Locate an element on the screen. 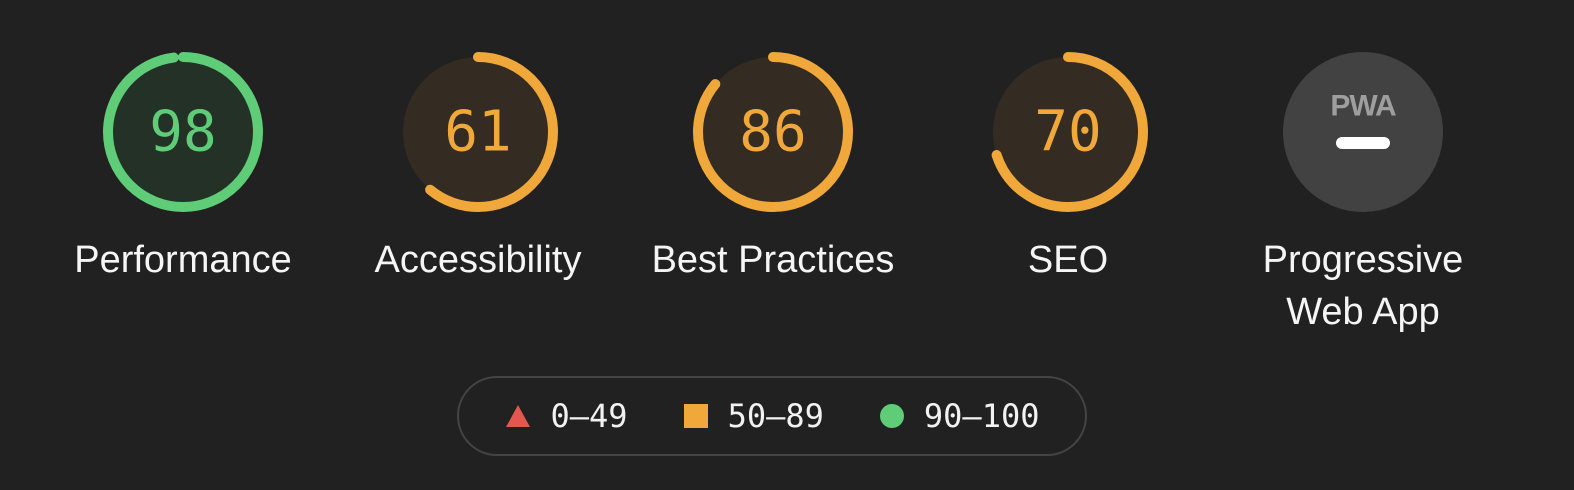 The width and height of the screenshot is (1574, 490). triangle-icon is located at coordinates (517, 416).